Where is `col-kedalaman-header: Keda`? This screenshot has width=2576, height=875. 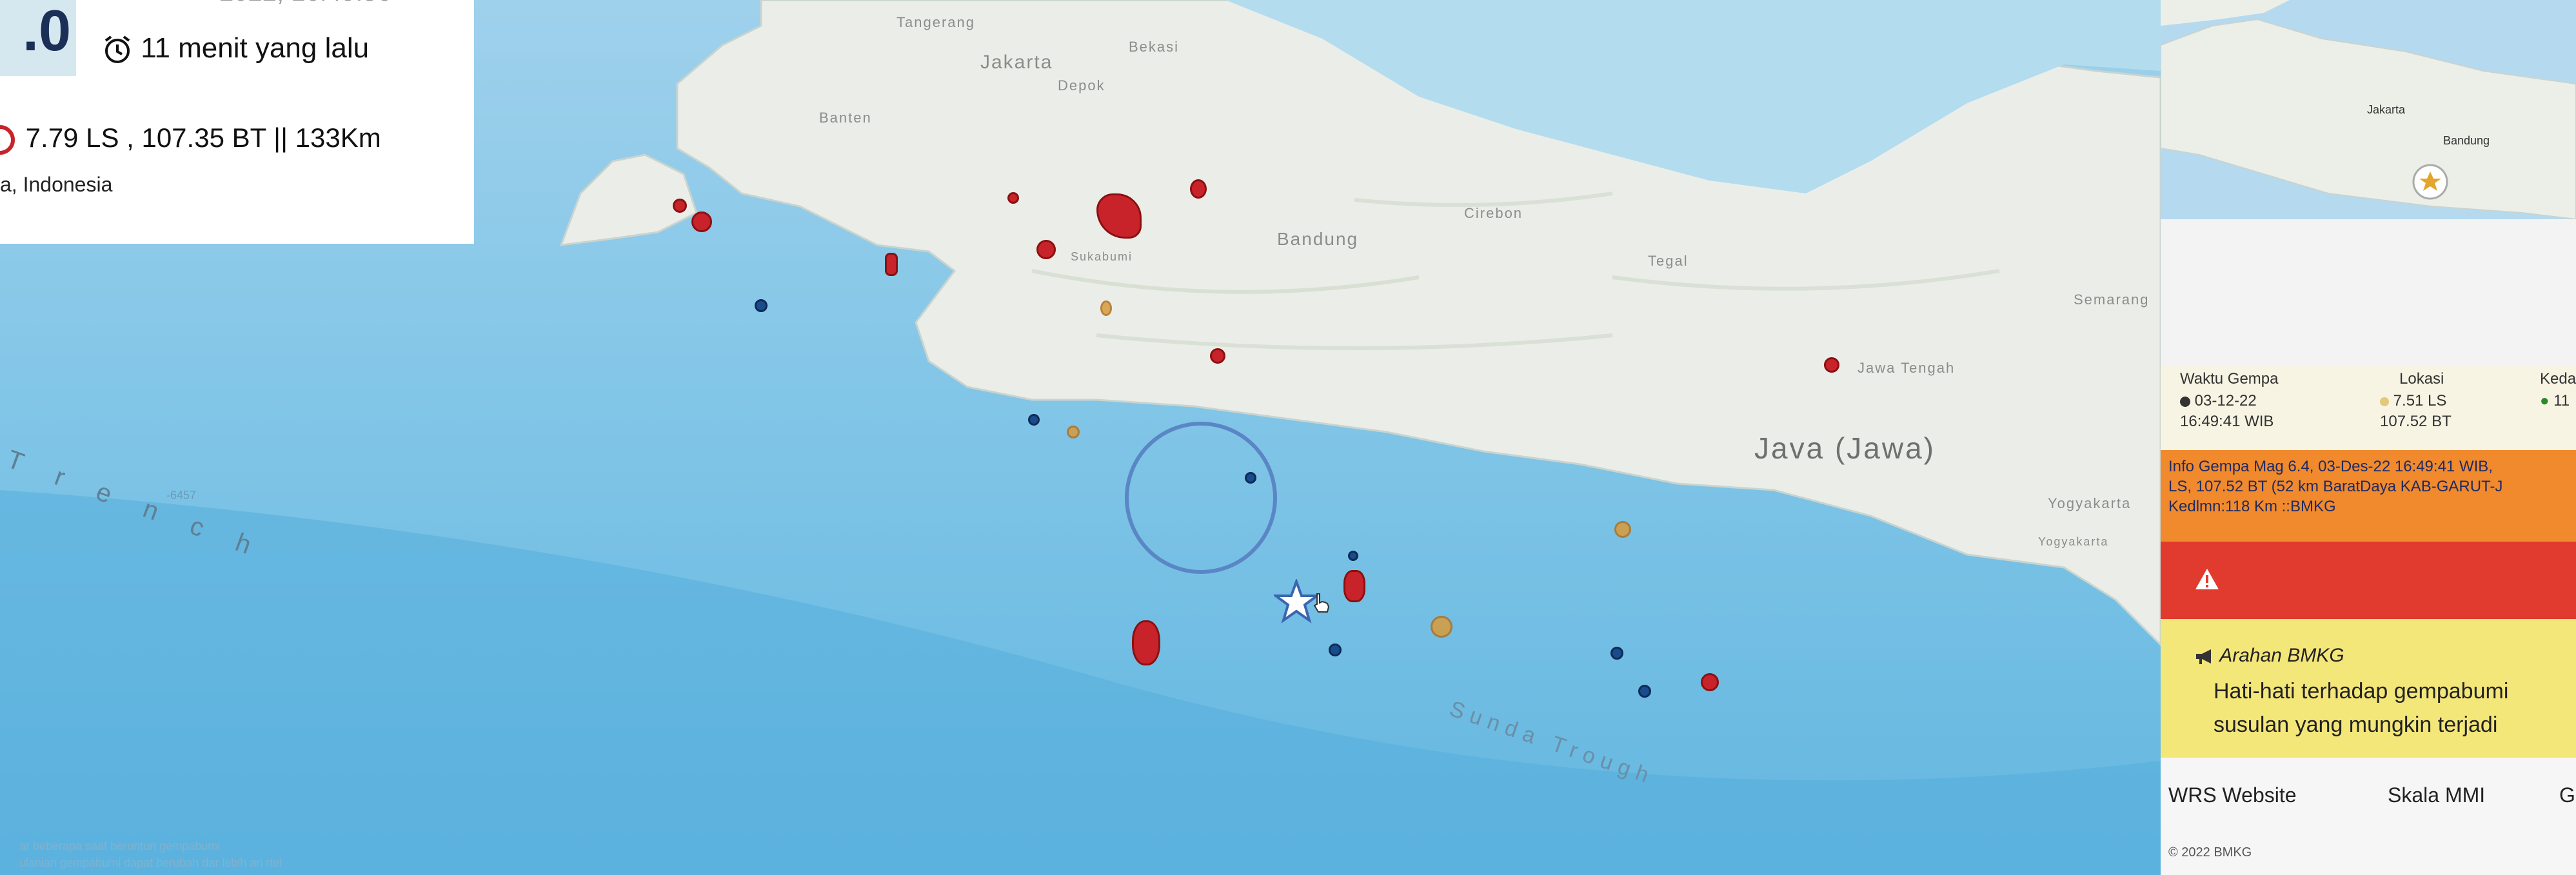
col-kedalaman-header: Keda is located at coordinates (2558, 379).